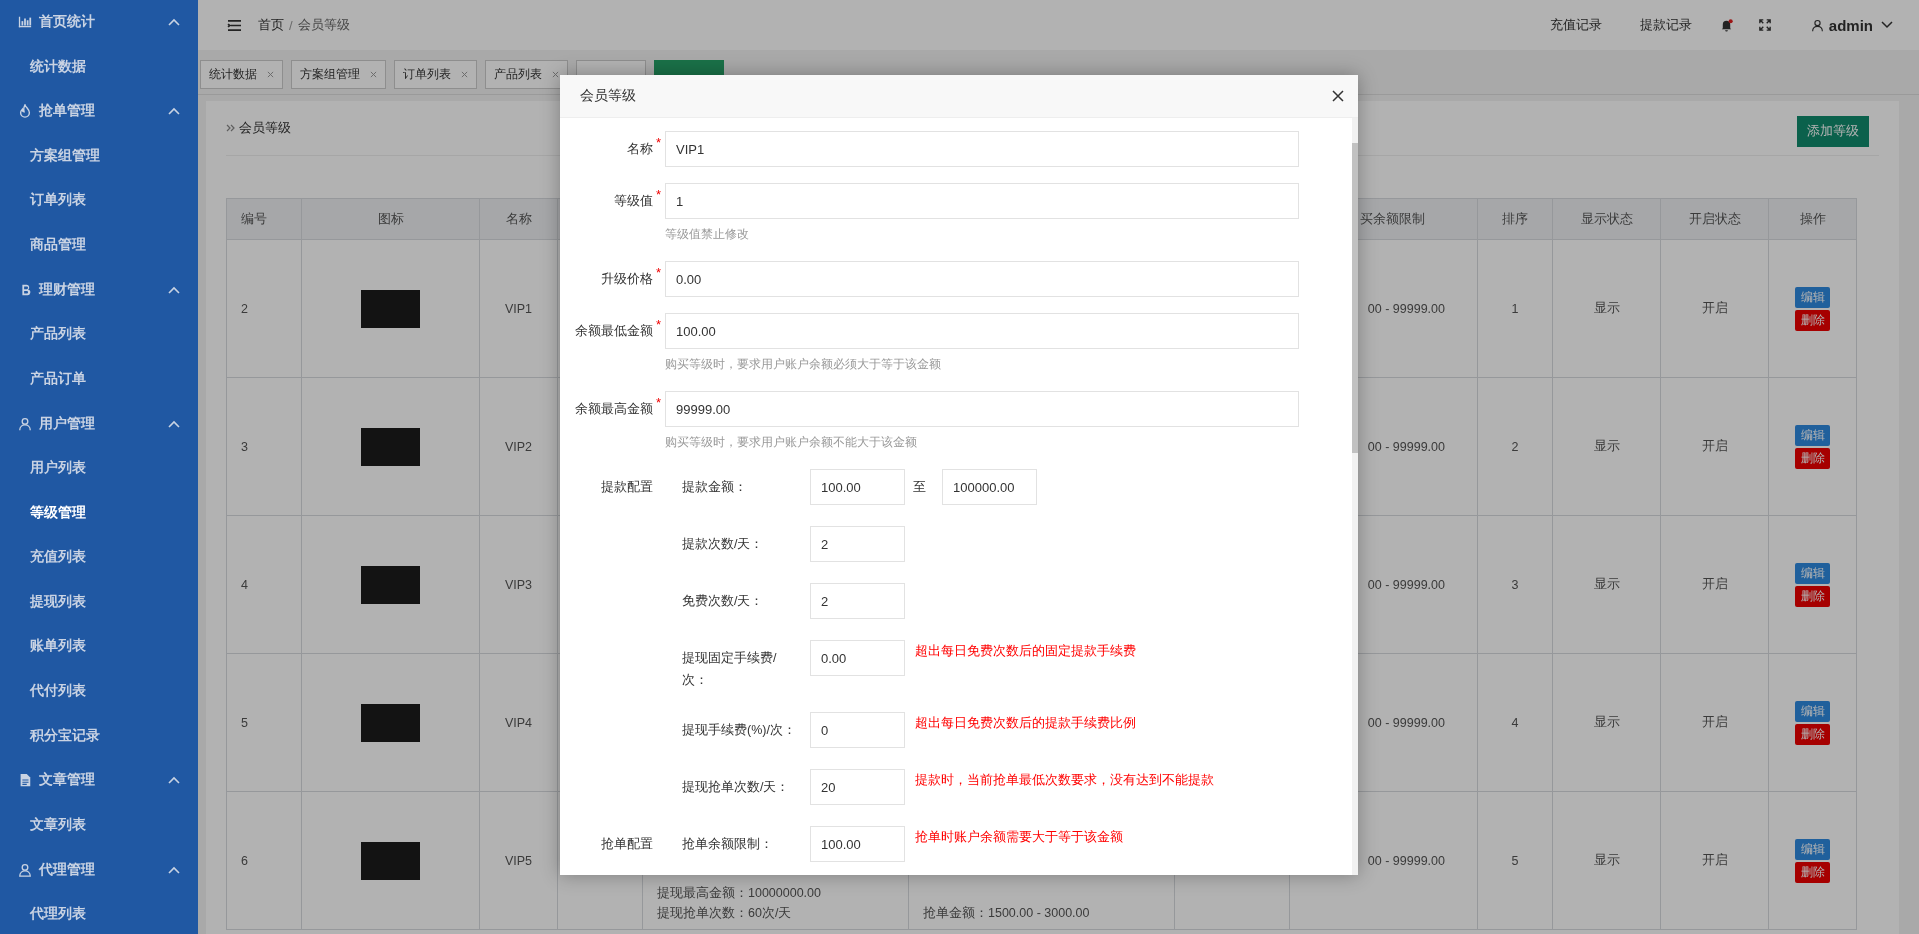 Image resolution: width=1919 pixels, height=934 pixels. Describe the element at coordinates (1338, 96) in the screenshot. I see `close-icon` at that location.